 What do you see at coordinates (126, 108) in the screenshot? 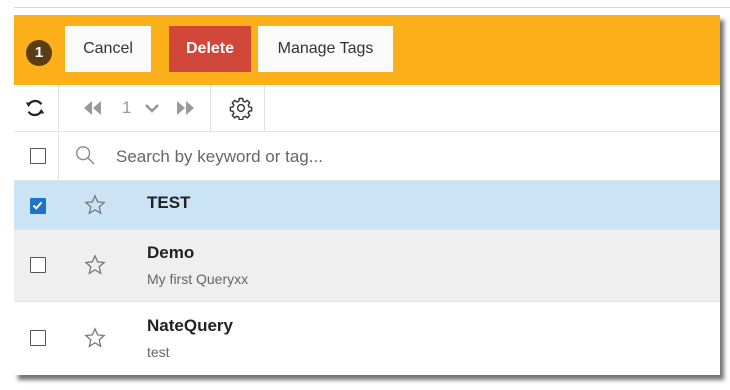
I see `page-number: 1` at bounding box center [126, 108].